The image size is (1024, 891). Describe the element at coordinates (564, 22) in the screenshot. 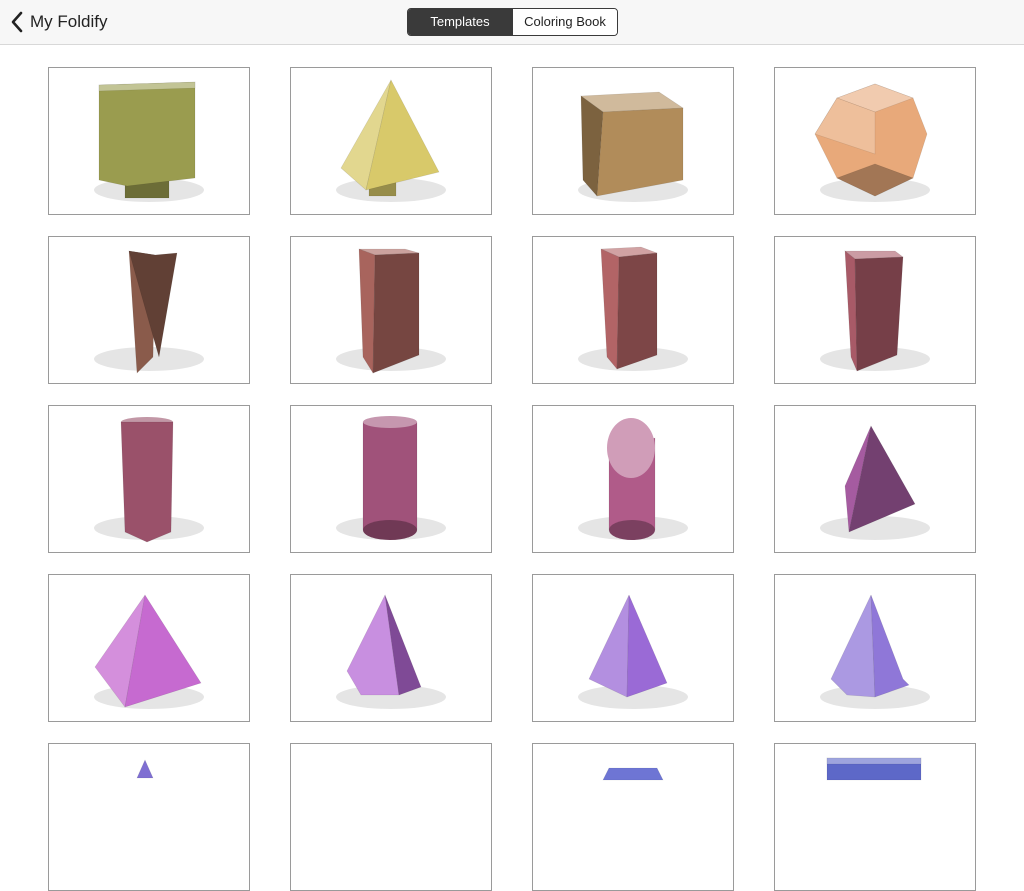

I see `segment-coloring-book: Coloring Book` at that location.